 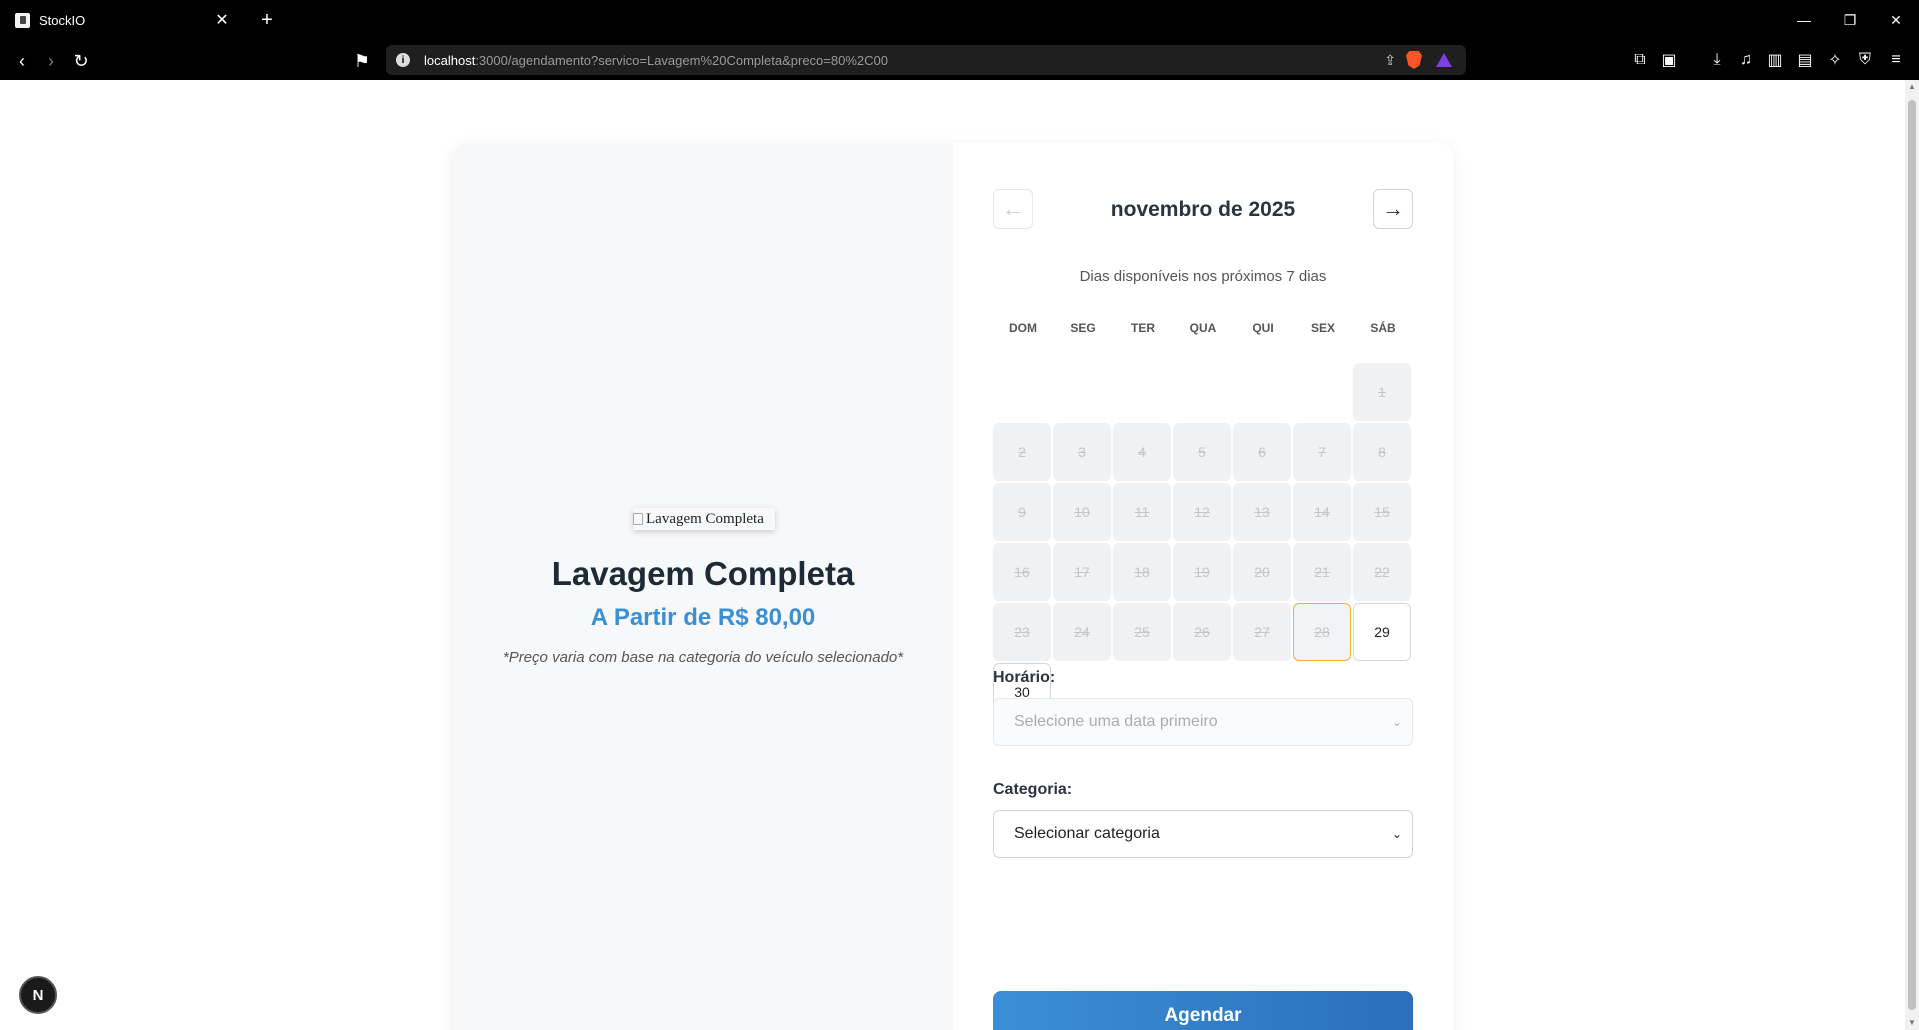 What do you see at coordinates (1850, 20) in the screenshot?
I see `restore-icon: ❐` at bounding box center [1850, 20].